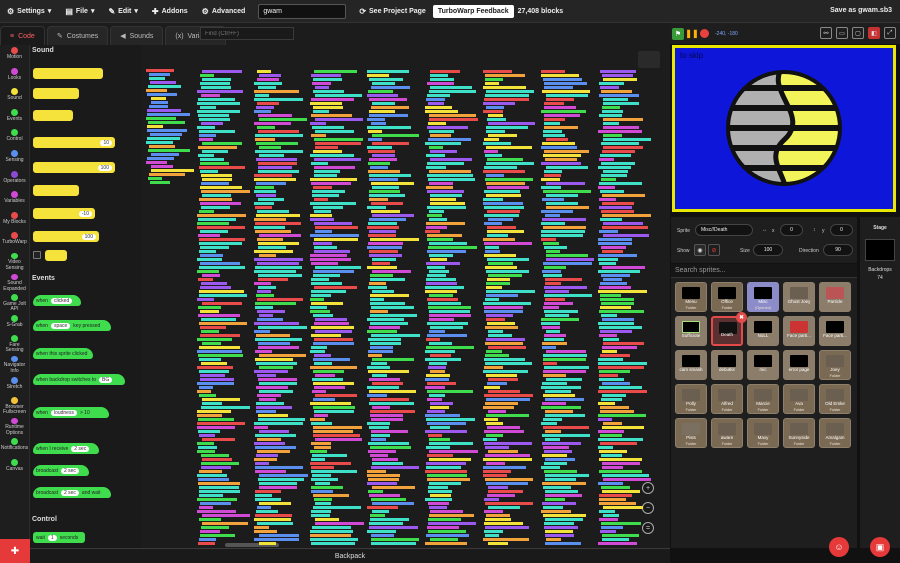 This screenshot has height=563, width=900. What do you see at coordinates (763, 331) in the screenshot?
I see `sprite-tile: NuLL` at bounding box center [763, 331].